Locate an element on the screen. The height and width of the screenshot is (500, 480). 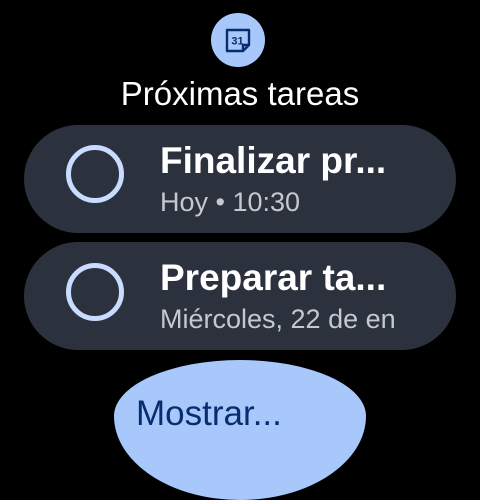
calendar-icon: 31 is located at coordinates (238, 40).